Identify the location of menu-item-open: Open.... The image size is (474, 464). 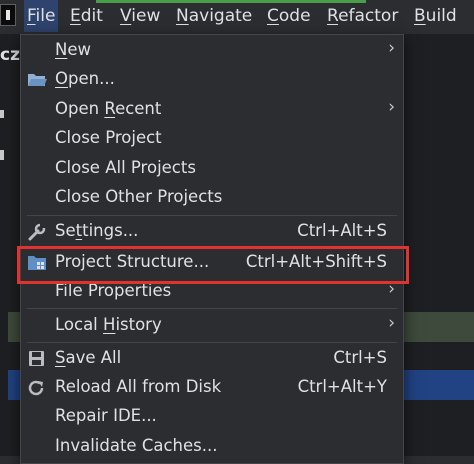
(212, 80).